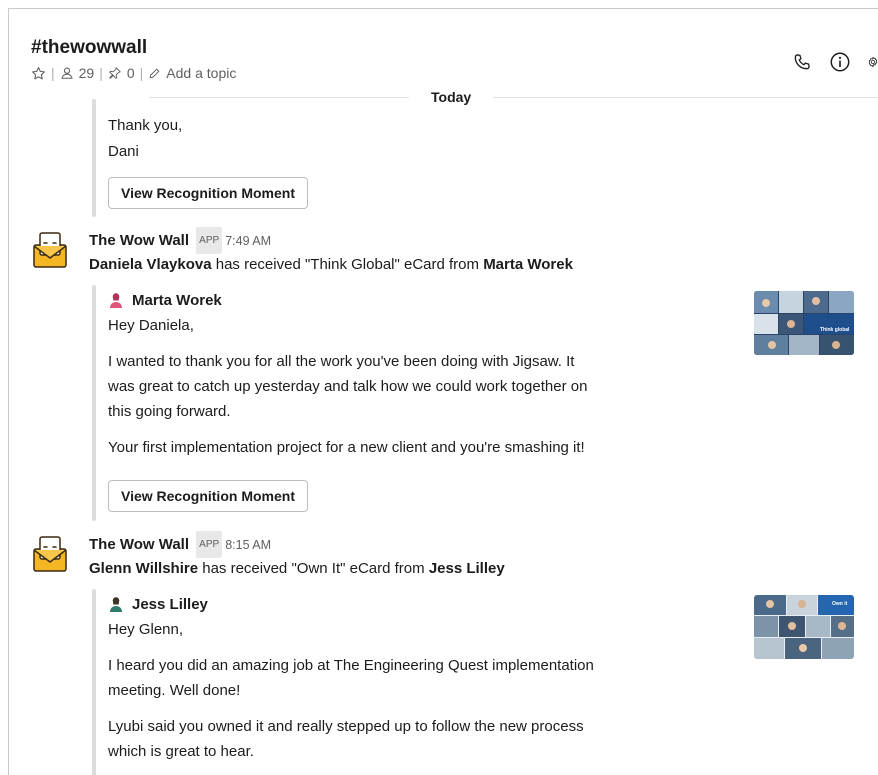 This screenshot has width=878, height=775. Describe the element at coordinates (151, 325) in the screenshot. I see `message-greeting: Hey Daniela,` at that location.